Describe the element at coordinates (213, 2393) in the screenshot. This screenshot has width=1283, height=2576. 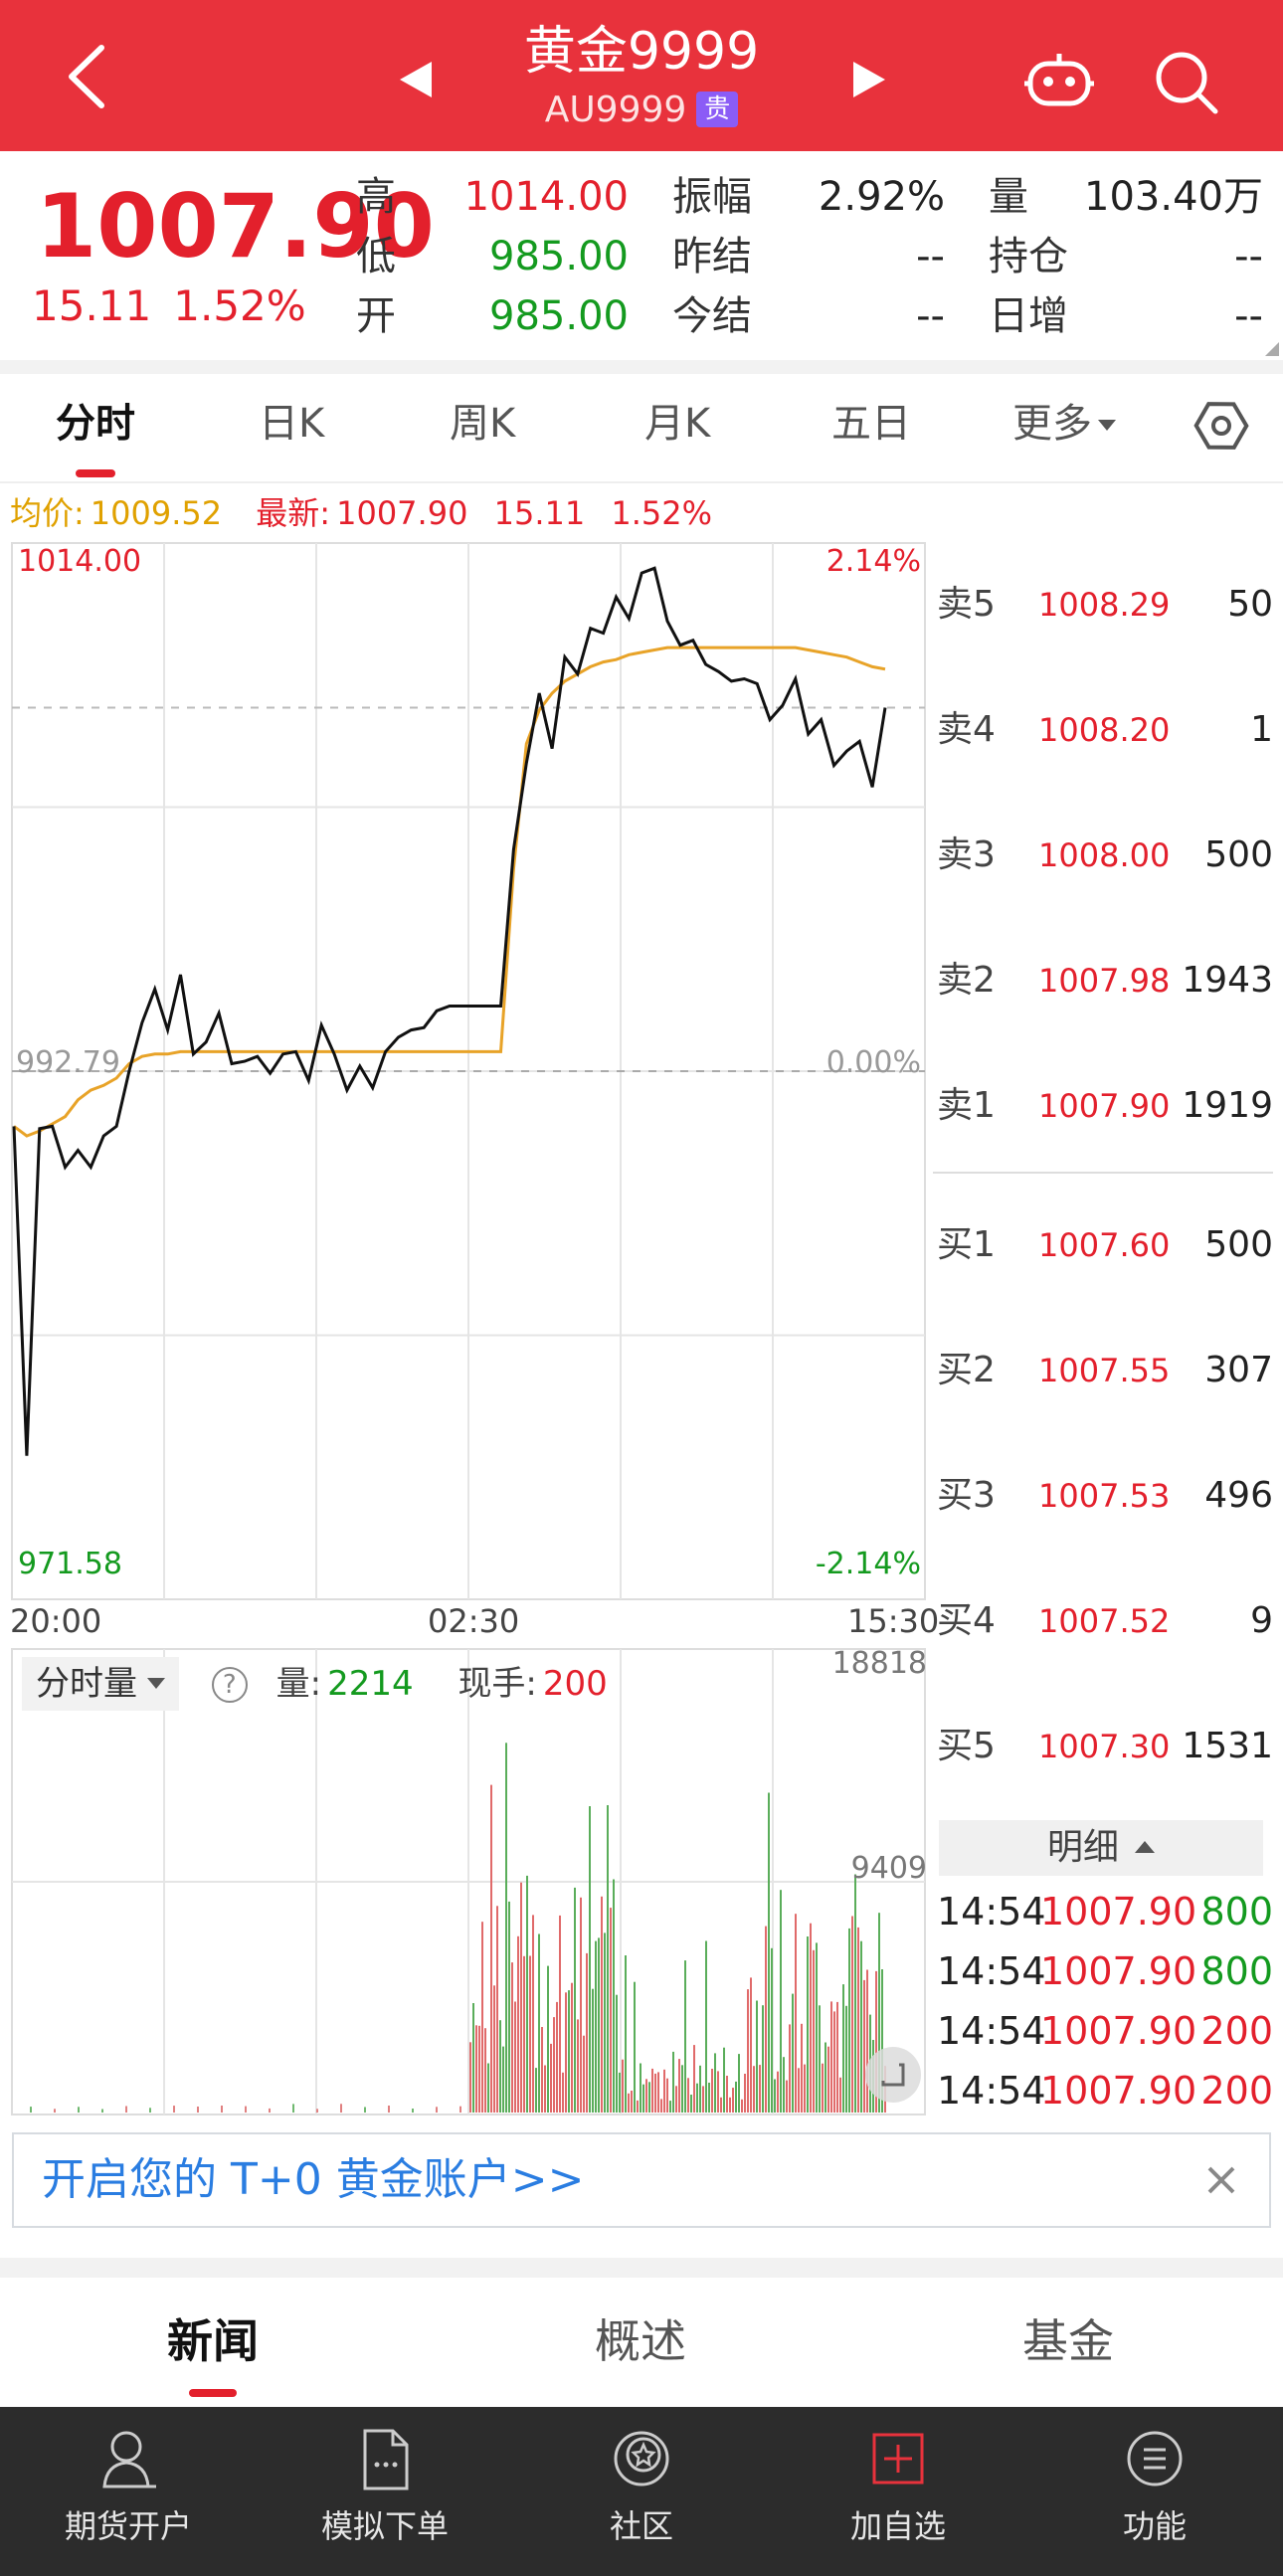
I see `active-tab-indicator` at that location.